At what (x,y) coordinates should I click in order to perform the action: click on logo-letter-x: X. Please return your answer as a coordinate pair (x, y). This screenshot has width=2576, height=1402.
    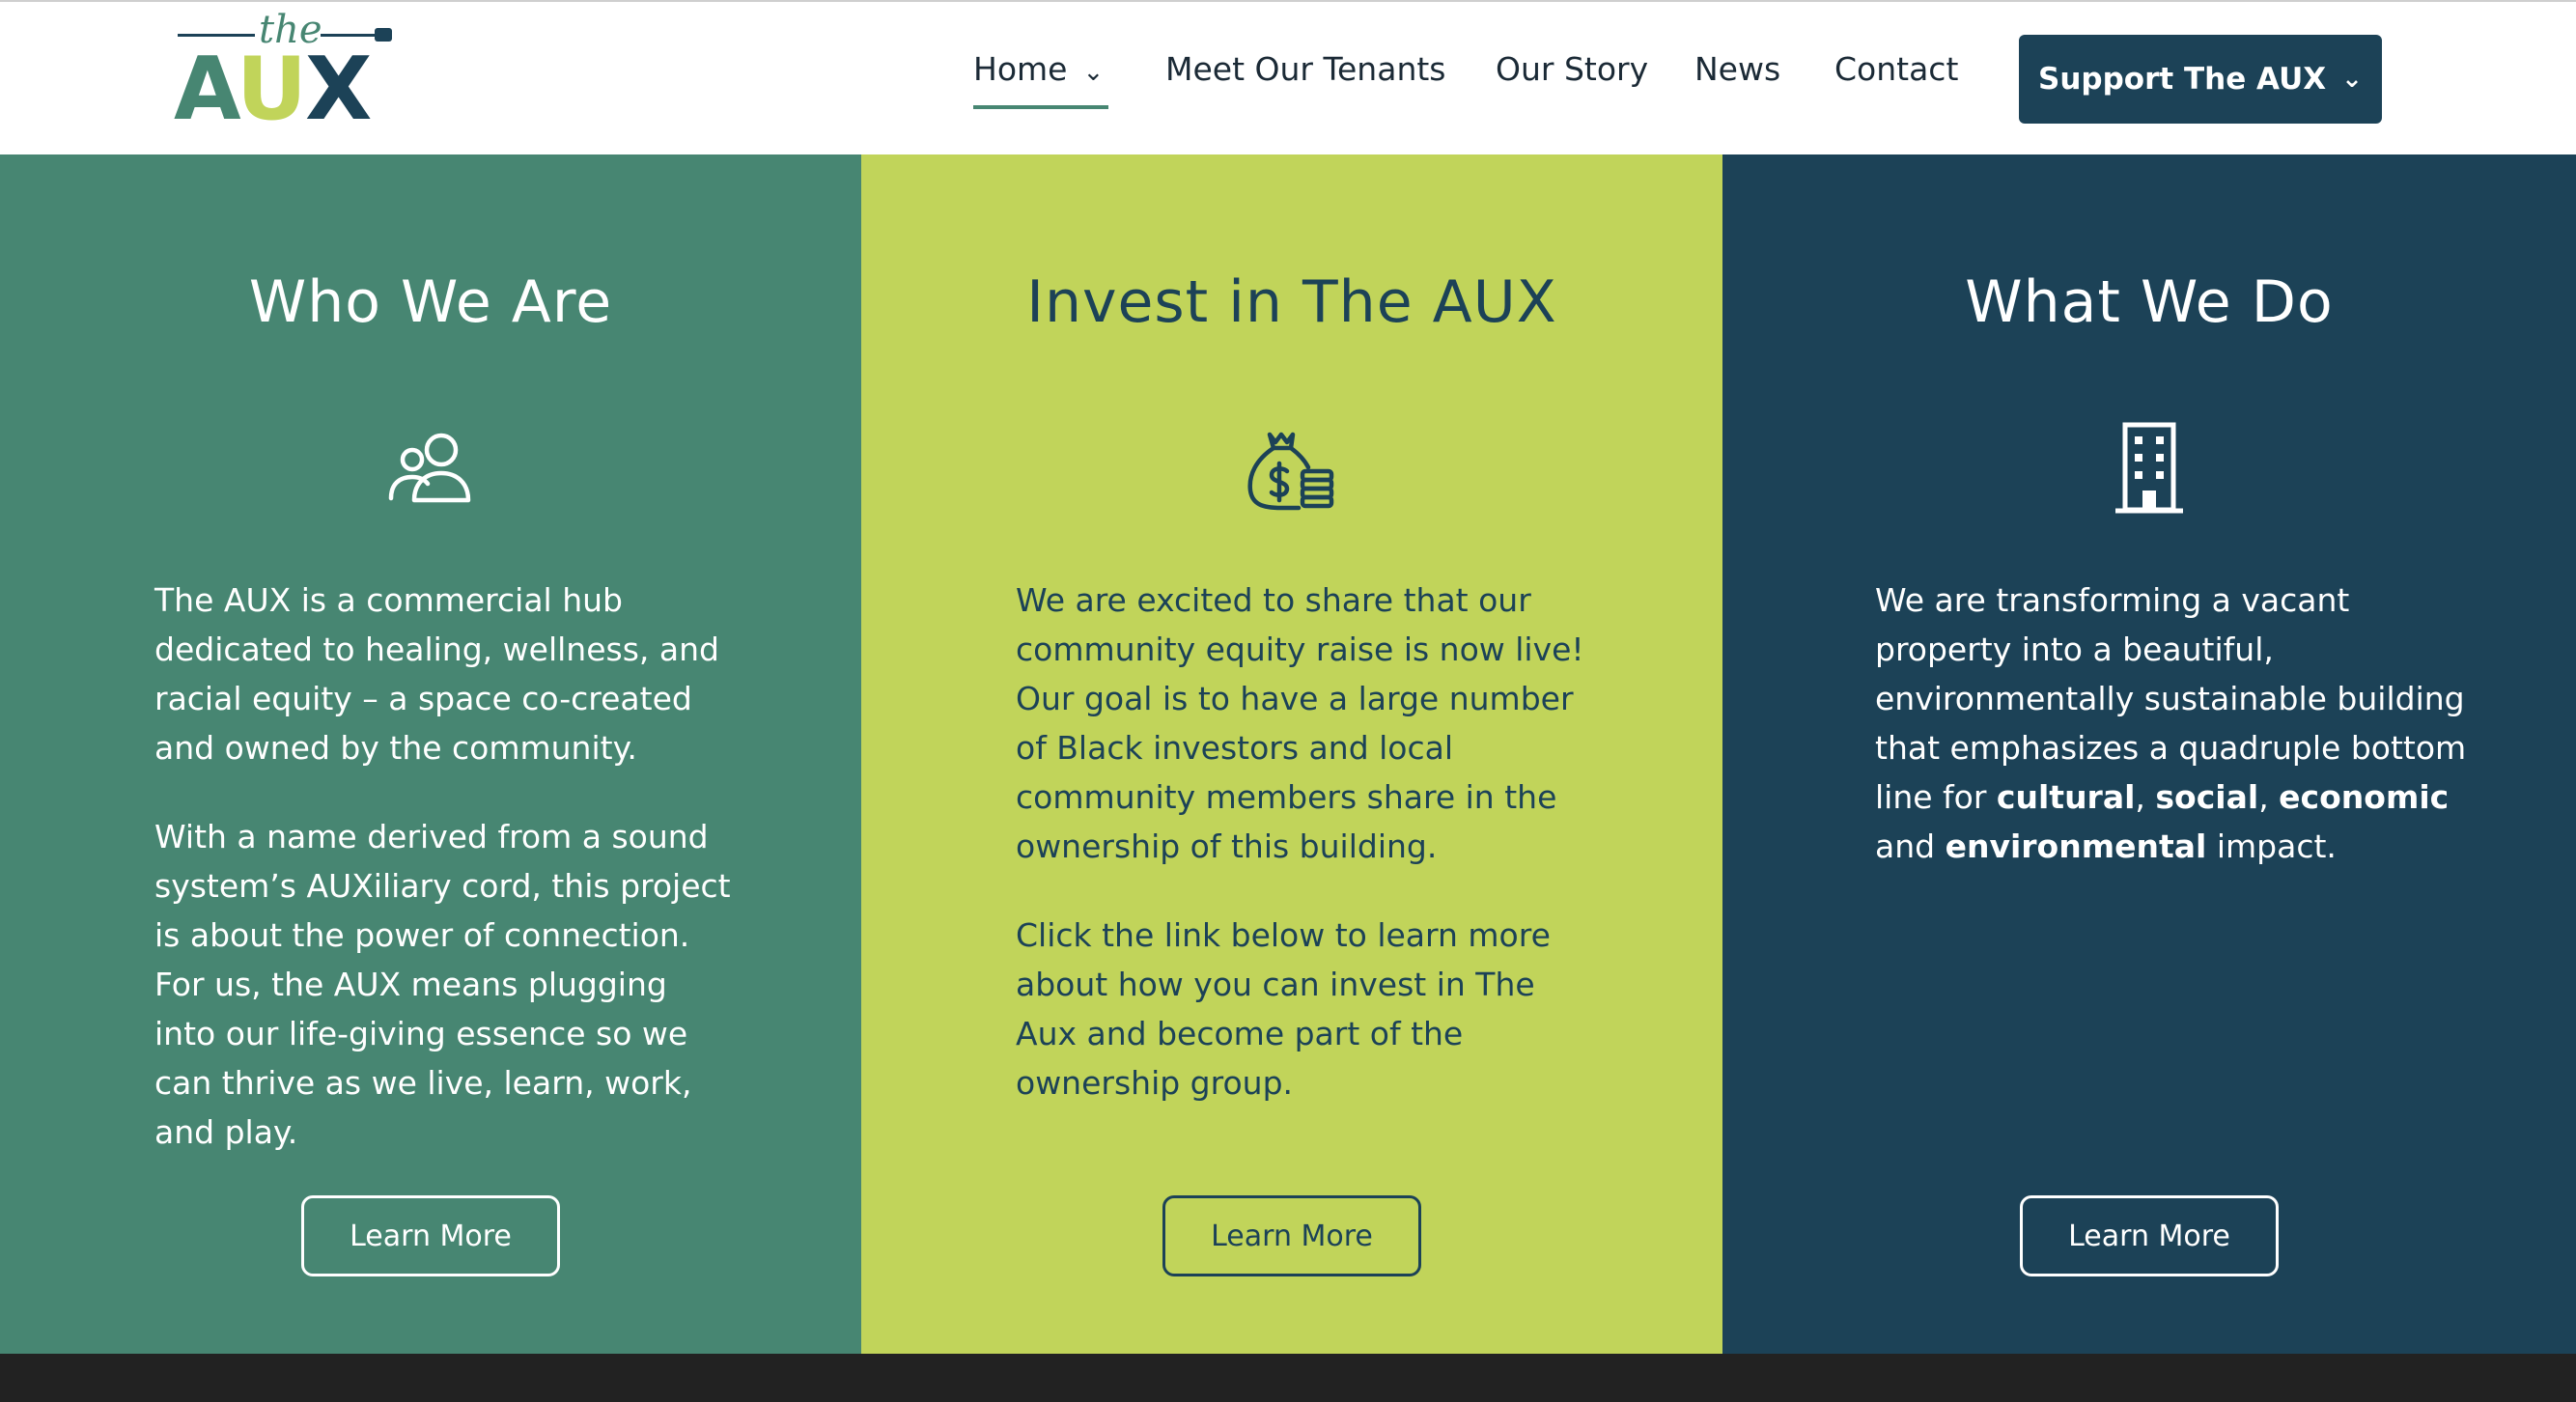
    Looking at the image, I should click on (338, 89).